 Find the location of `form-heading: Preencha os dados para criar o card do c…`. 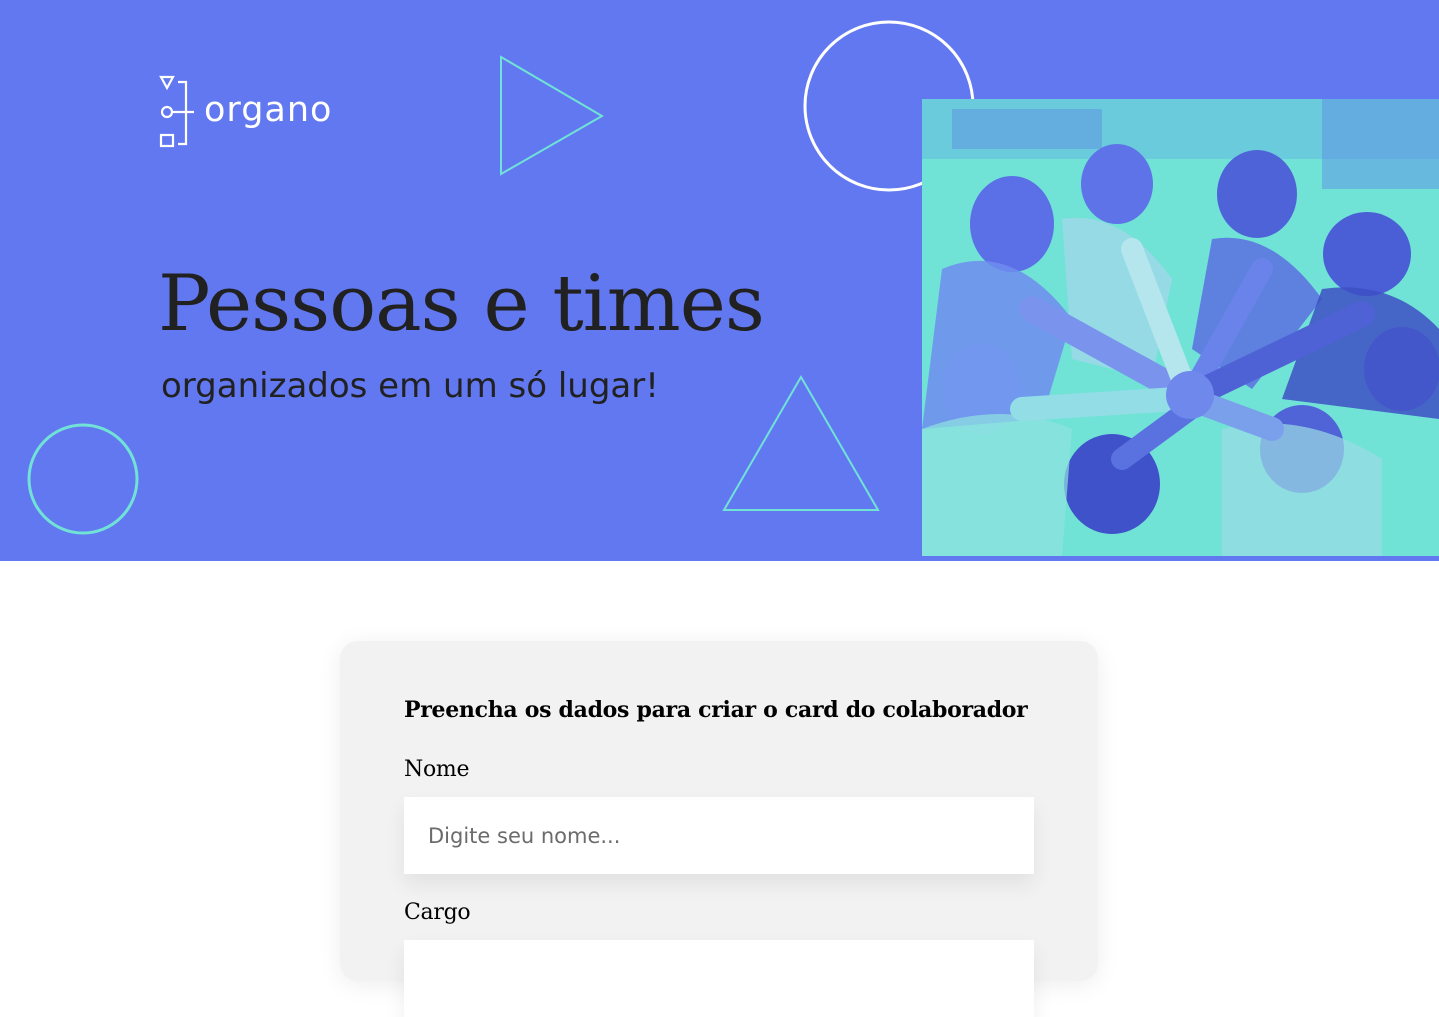

form-heading: Preencha os dados para criar o card do c… is located at coordinates (716, 710).